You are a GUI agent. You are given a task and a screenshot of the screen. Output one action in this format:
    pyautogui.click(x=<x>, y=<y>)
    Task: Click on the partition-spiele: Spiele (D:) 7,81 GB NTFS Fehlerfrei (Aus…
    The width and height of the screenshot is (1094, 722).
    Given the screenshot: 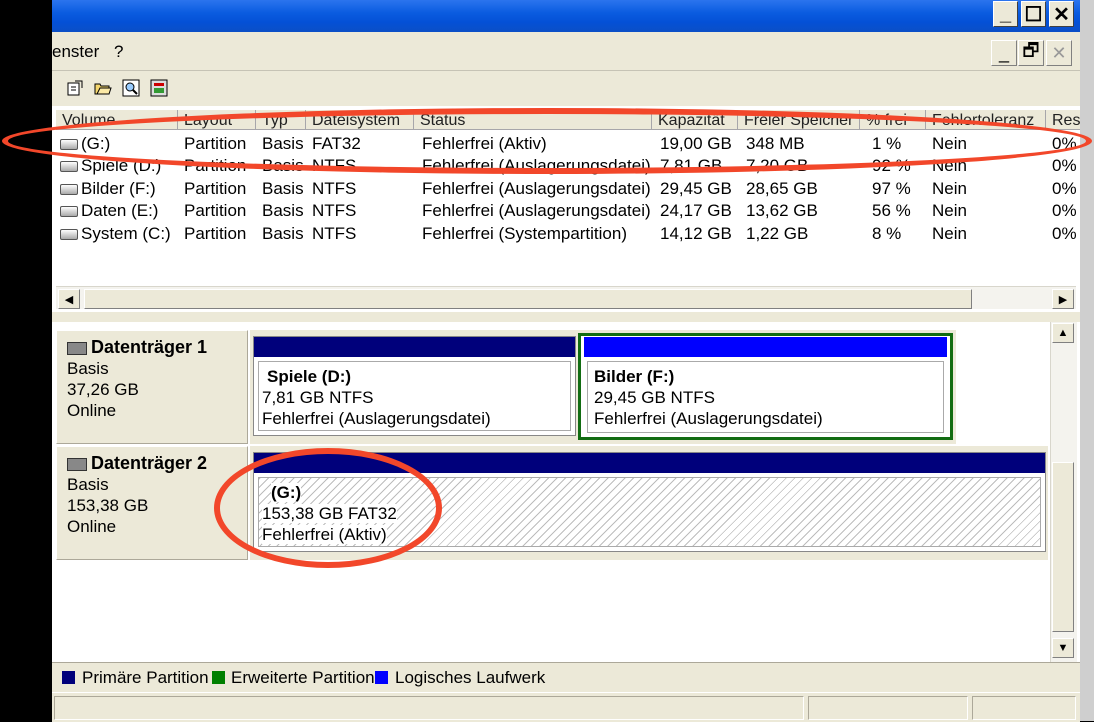 What is the action you would take?
    pyautogui.click(x=414, y=386)
    